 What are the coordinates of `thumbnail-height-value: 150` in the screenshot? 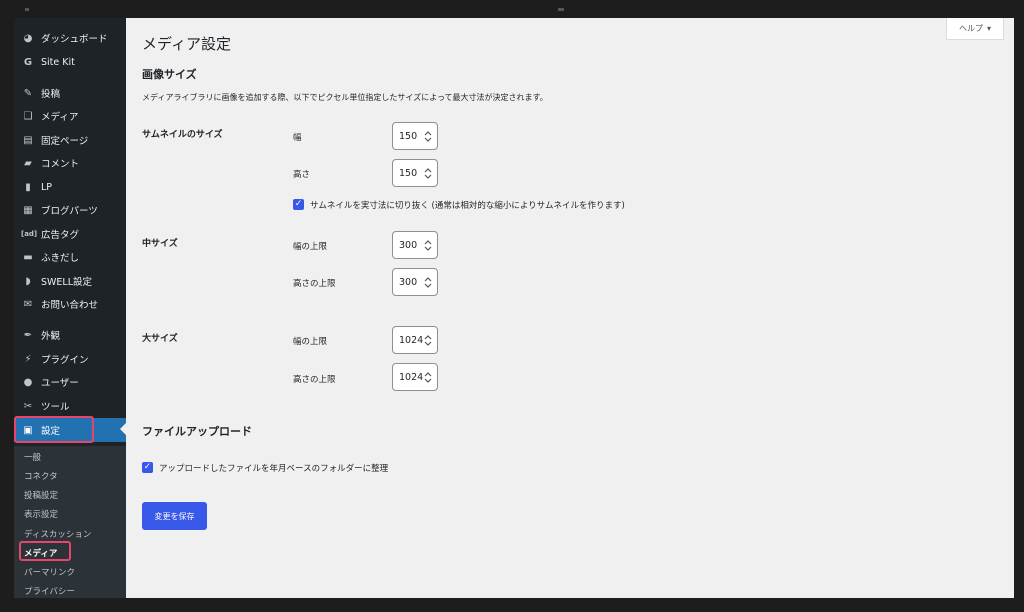 It's located at (408, 173).